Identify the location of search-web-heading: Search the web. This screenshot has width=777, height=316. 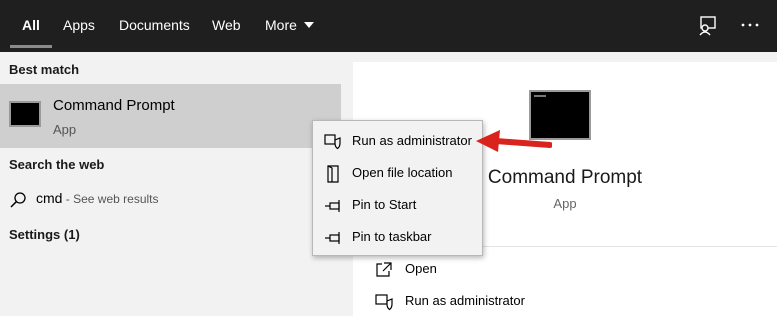
(57, 164).